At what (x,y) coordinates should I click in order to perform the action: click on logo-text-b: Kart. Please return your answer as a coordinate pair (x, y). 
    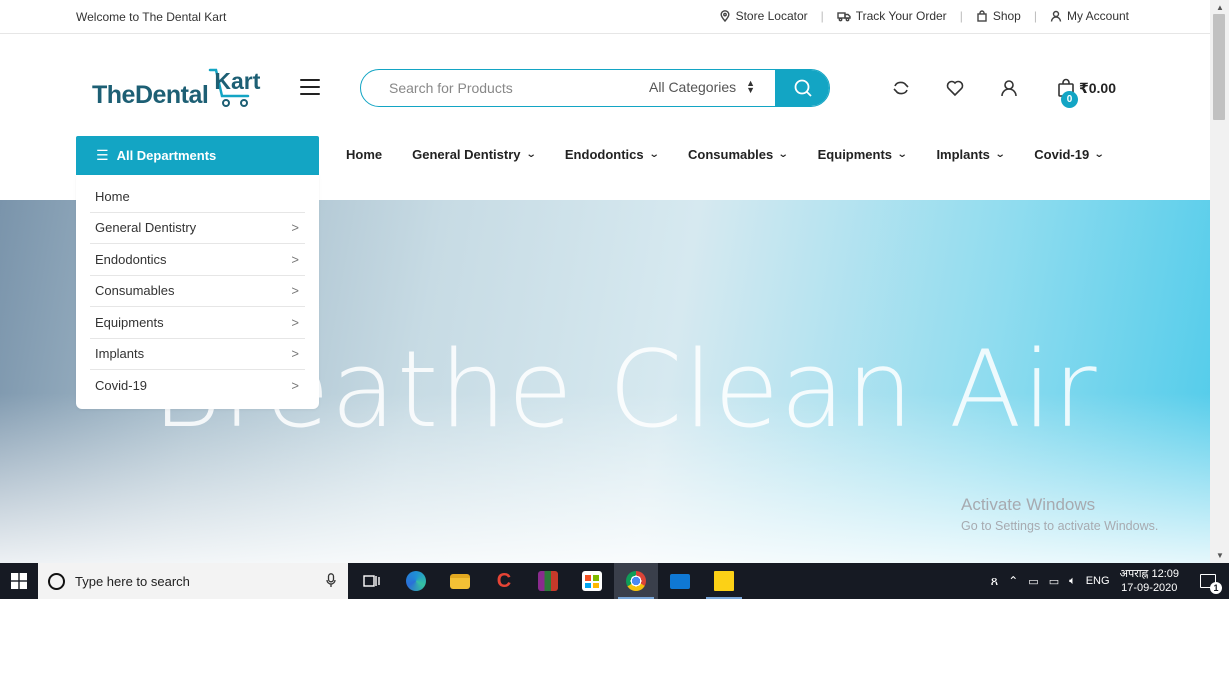
    Looking at the image, I should click on (237, 81).